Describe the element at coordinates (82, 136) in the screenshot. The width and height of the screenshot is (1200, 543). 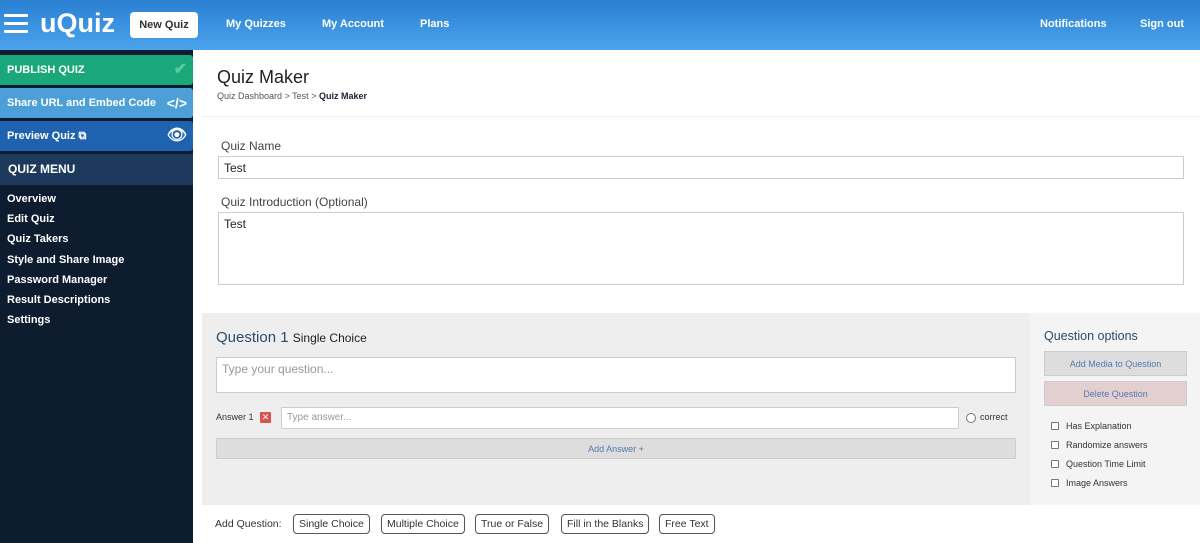
I see `external-link-icon: ⧉` at that location.